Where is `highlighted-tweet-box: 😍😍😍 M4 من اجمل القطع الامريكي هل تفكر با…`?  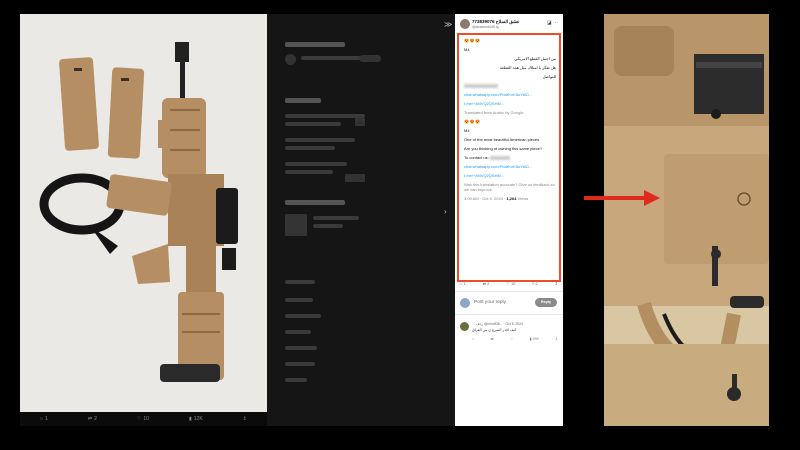 highlighted-tweet-box: 😍😍😍 M4 من اجمل القطع الامريكي هل تفكر با… is located at coordinates (509, 157).